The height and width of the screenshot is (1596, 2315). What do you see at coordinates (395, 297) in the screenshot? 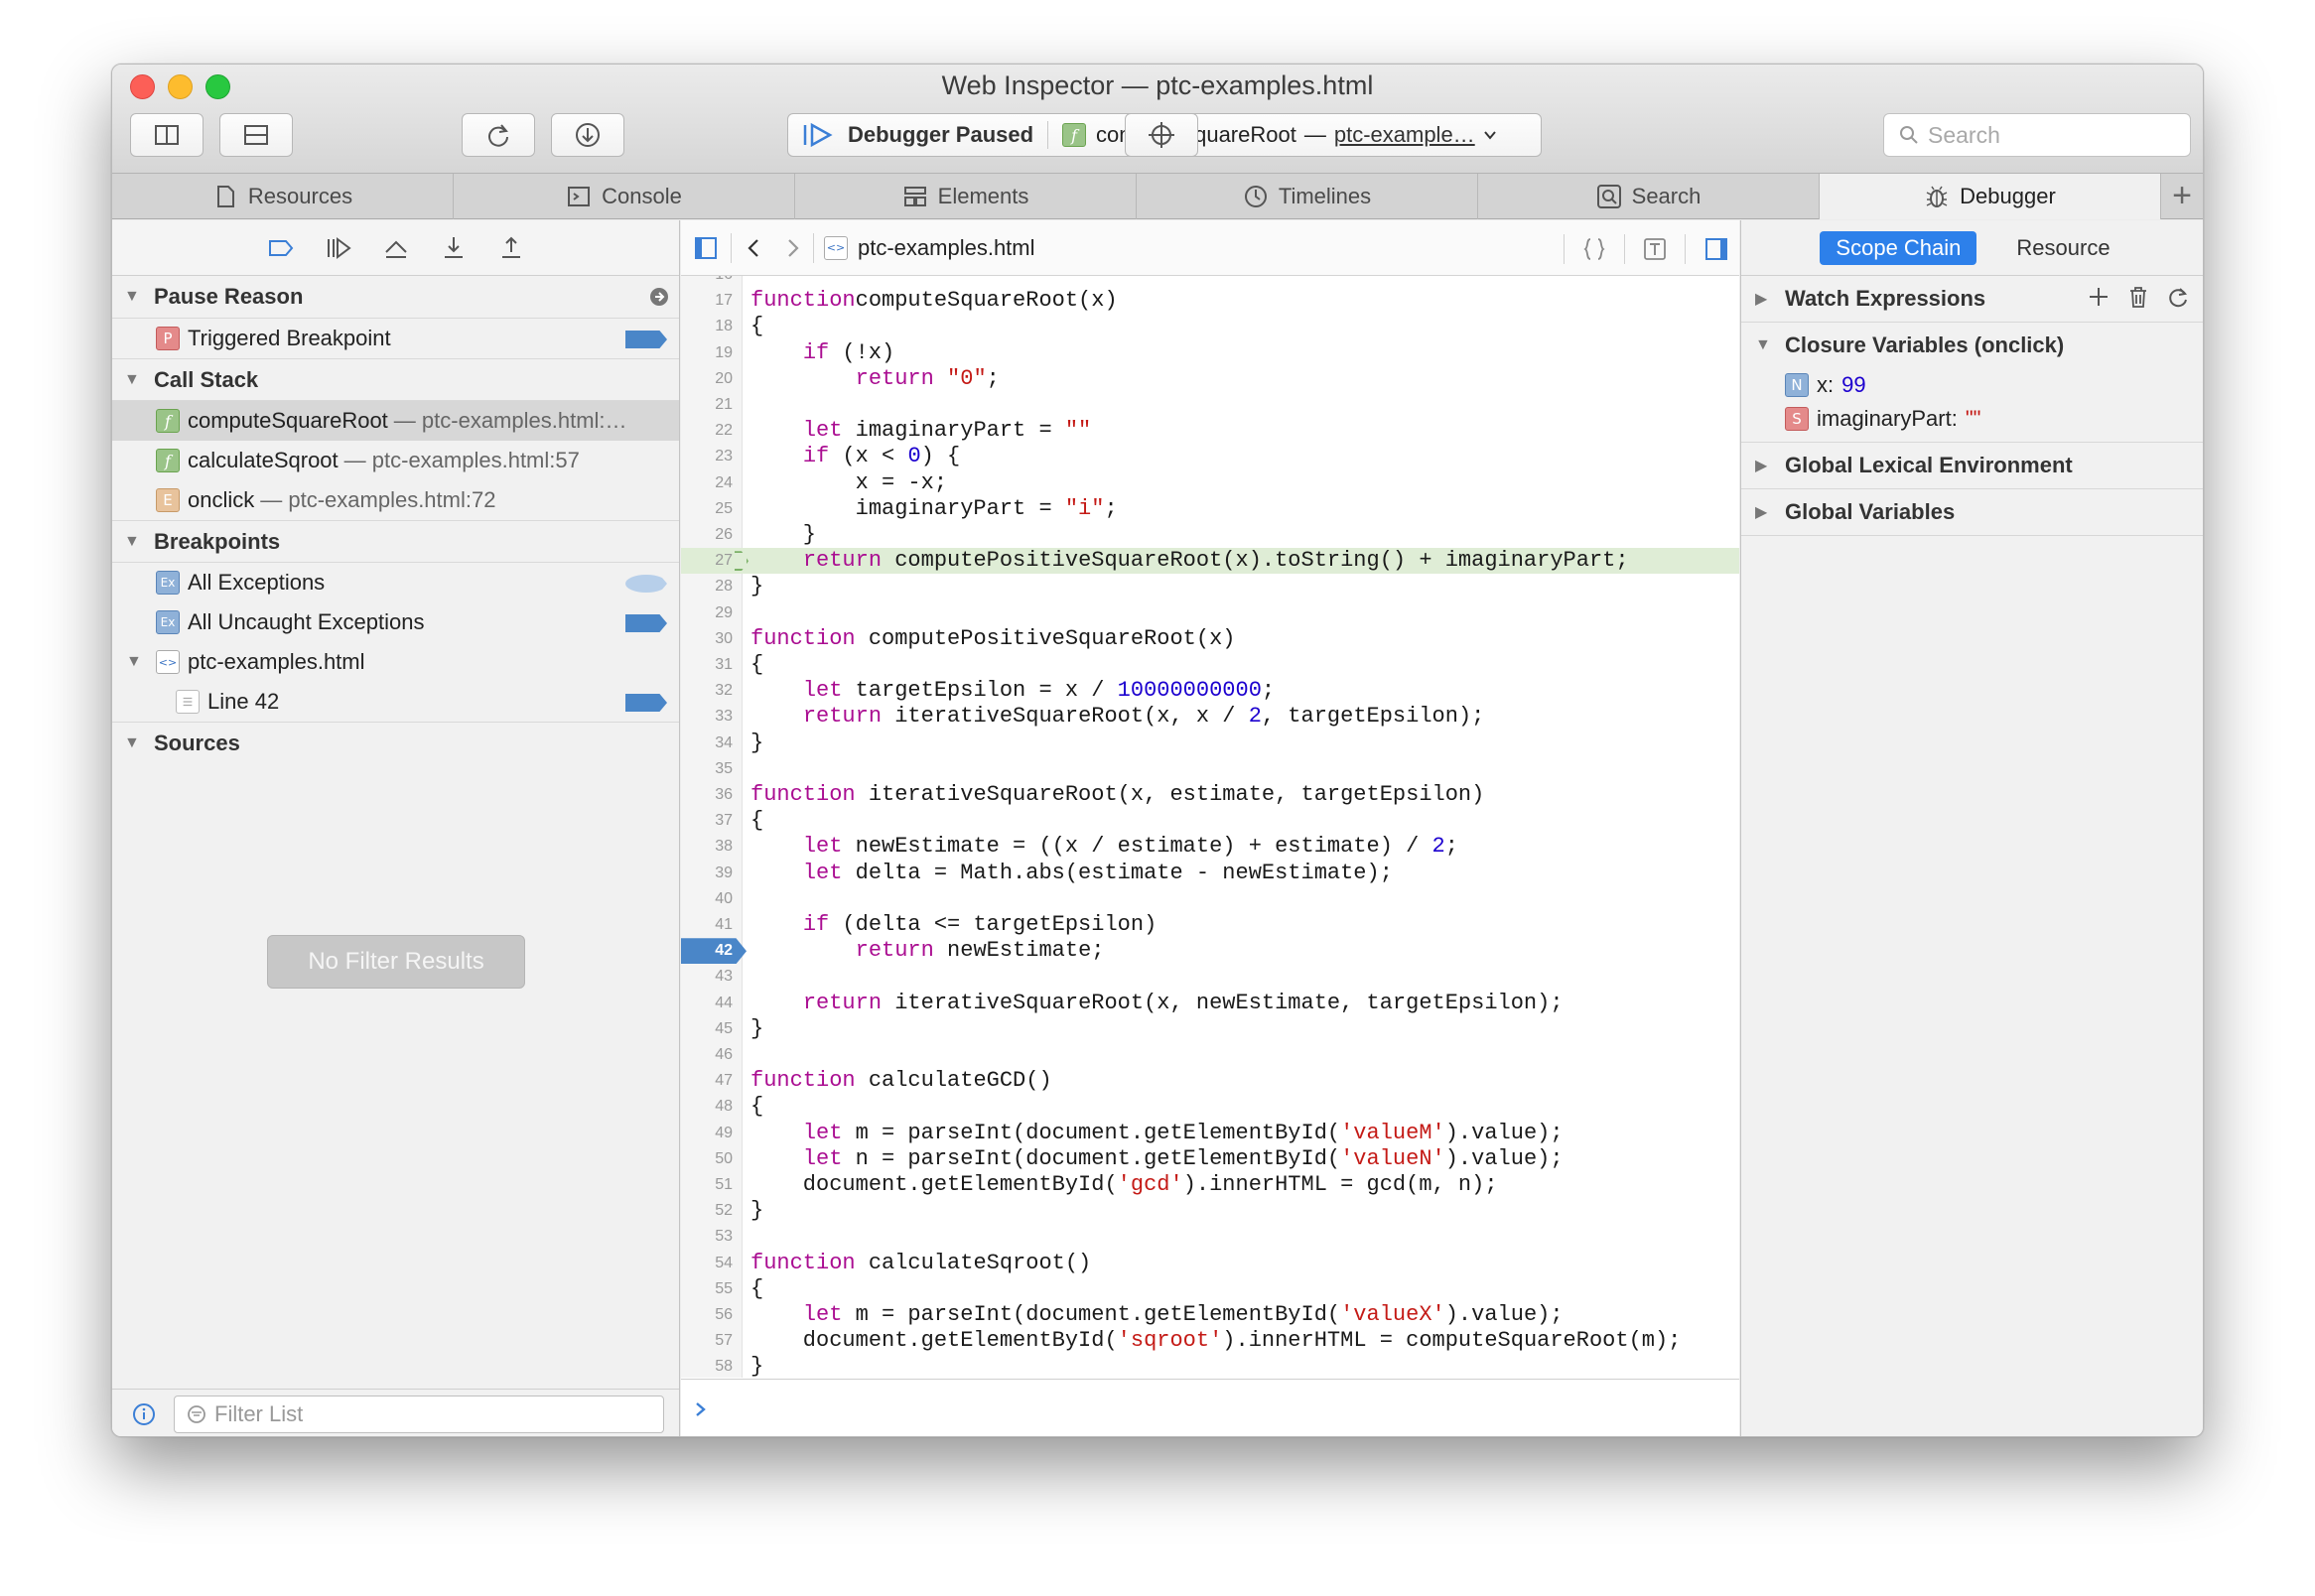
I see `pause-reason-header: ▼ Pause Reason` at bounding box center [395, 297].